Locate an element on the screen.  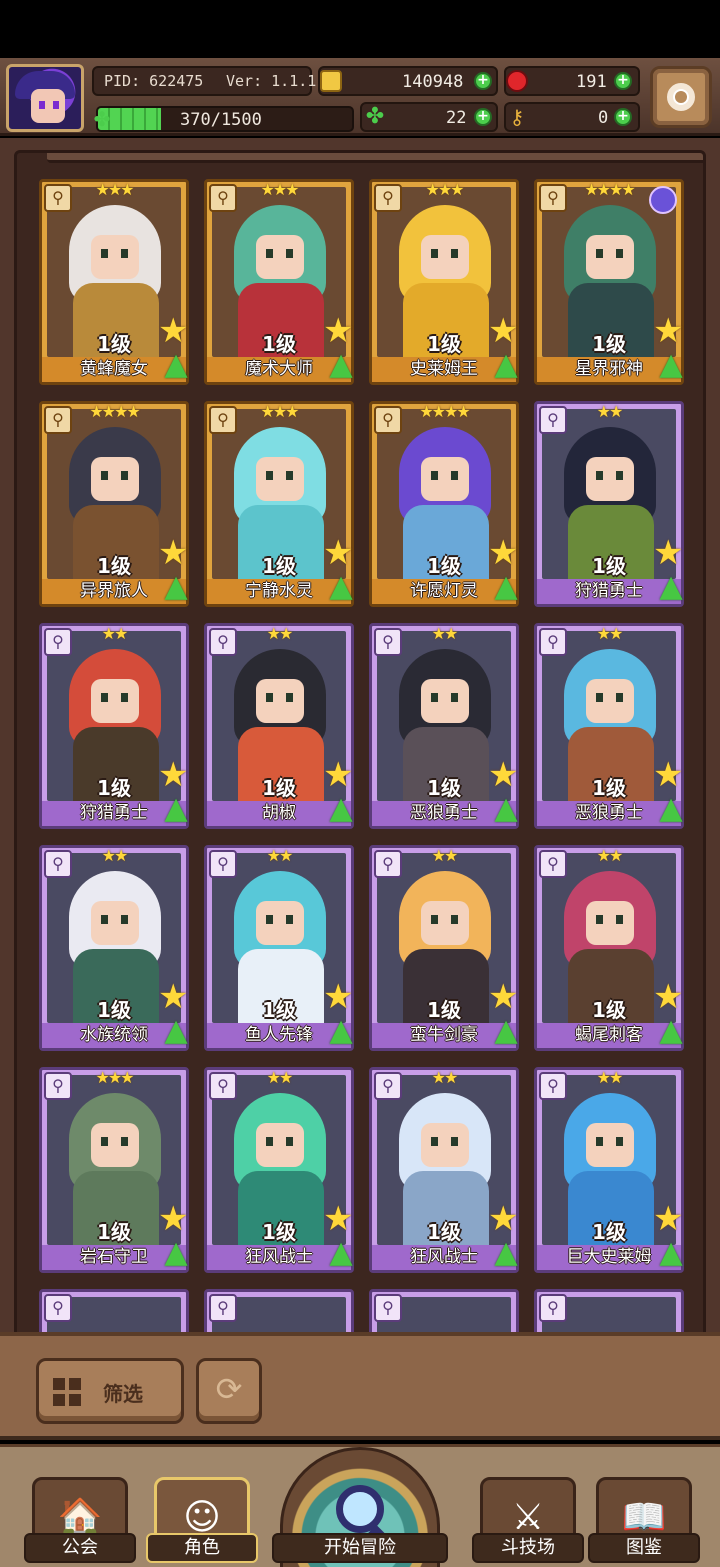
nav-codex-label: 图鉴 is located at coordinates (644, 1548).